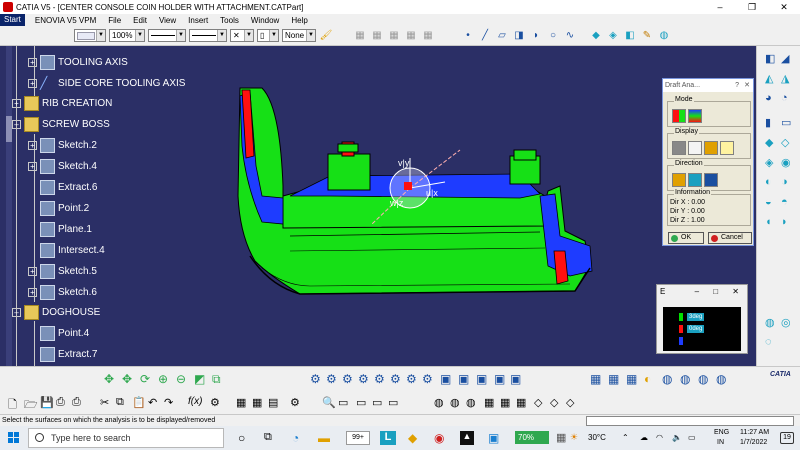 The width and height of the screenshot is (800, 450). I want to click on line-tool-icon: ╱, so click(485, 36).